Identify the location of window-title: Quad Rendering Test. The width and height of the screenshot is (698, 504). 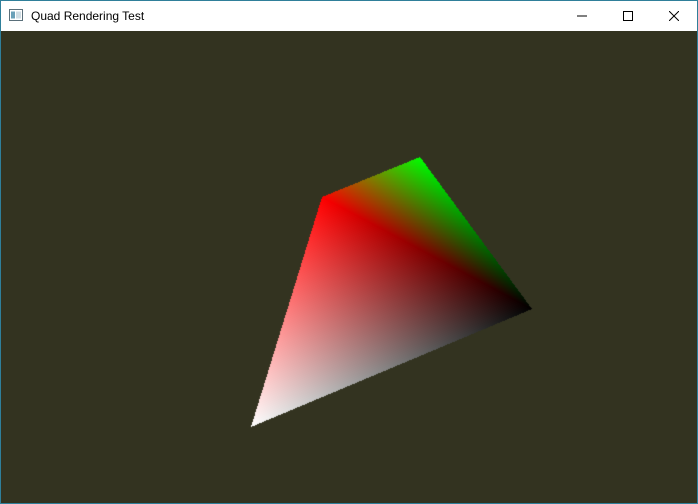
(88, 16).